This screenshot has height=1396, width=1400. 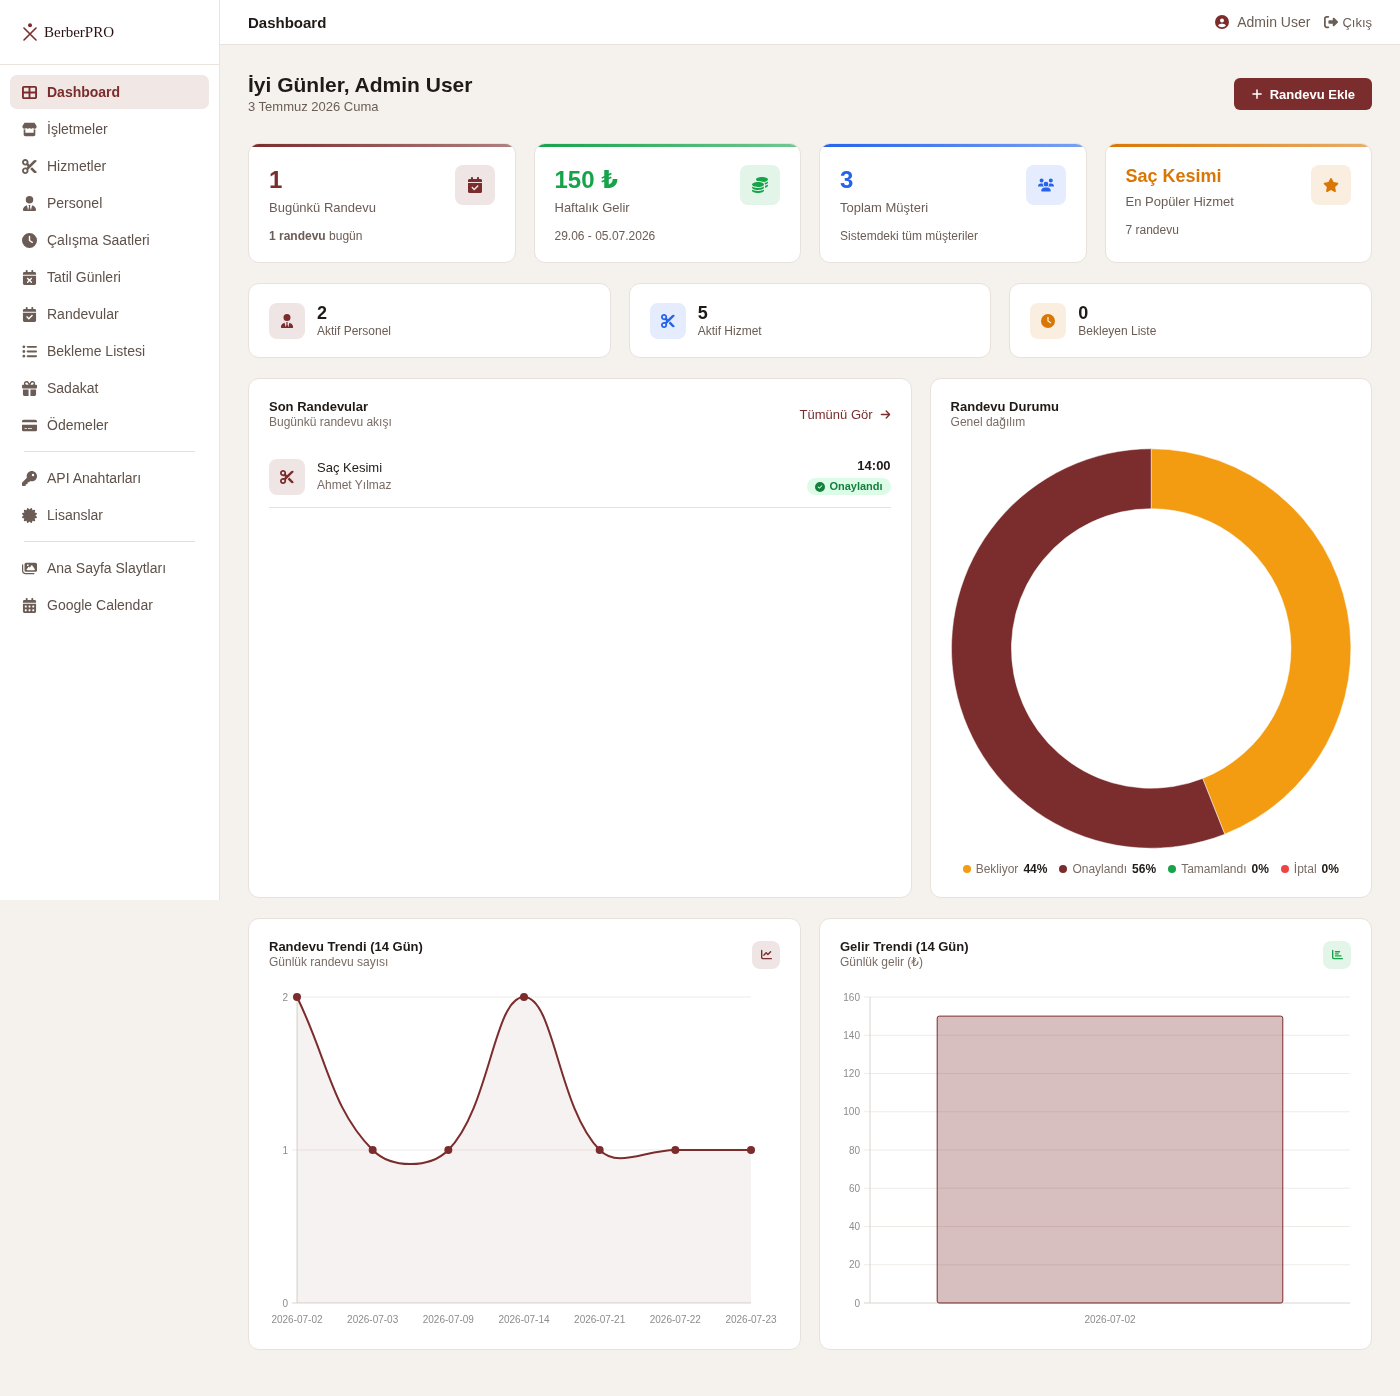 What do you see at coordinates (29, 277) in the screenshot?
I see `calendar-x-icon` at bounding box center [29, 277].